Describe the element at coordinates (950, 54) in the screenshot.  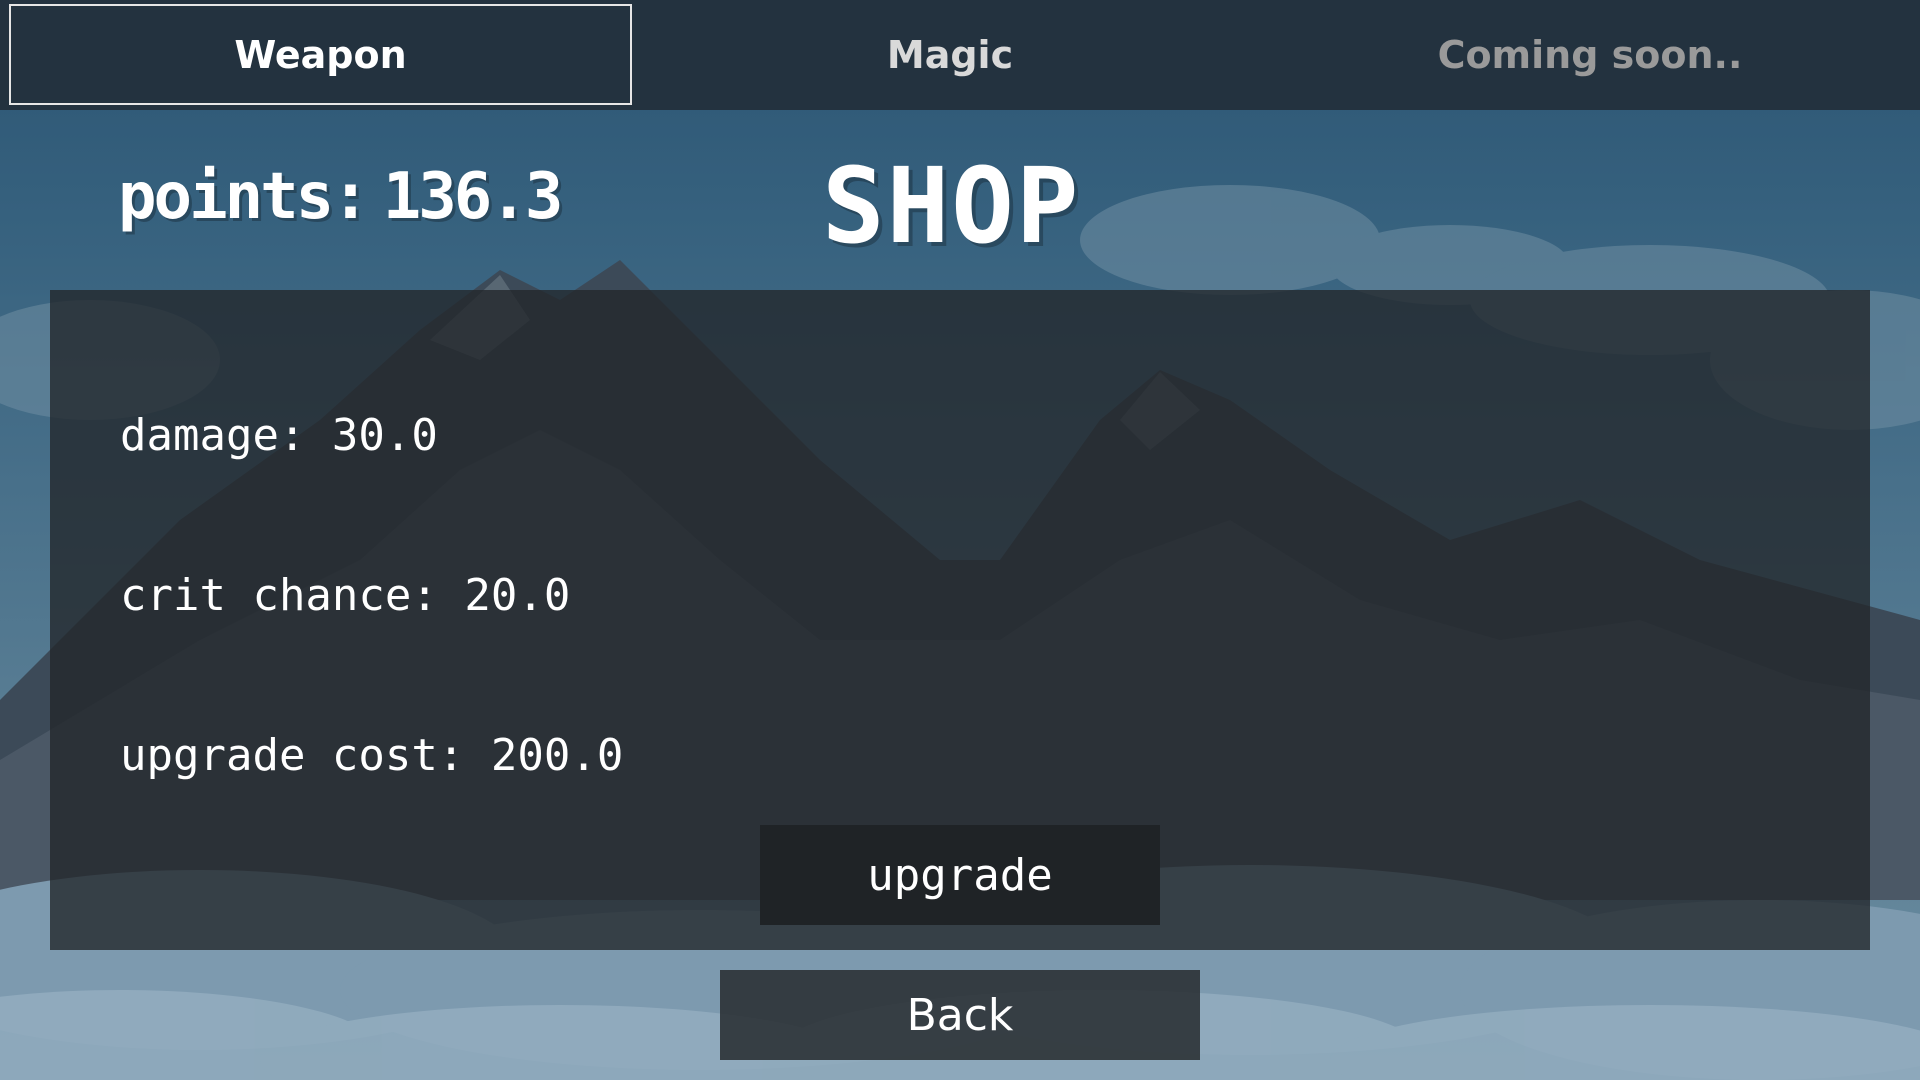
I see `tab-magic: Magic` at that location.